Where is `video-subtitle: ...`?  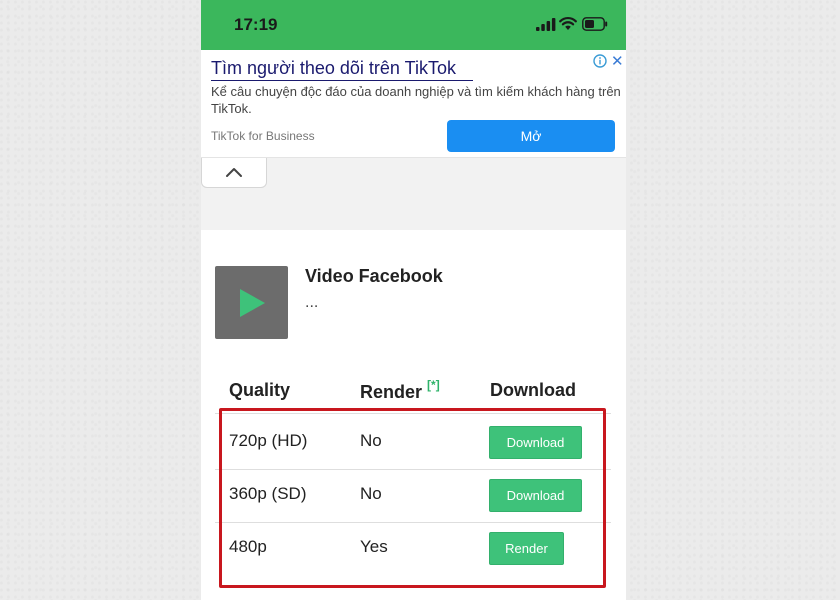
video-subtitle: ... is located at coordinates (312, 302).